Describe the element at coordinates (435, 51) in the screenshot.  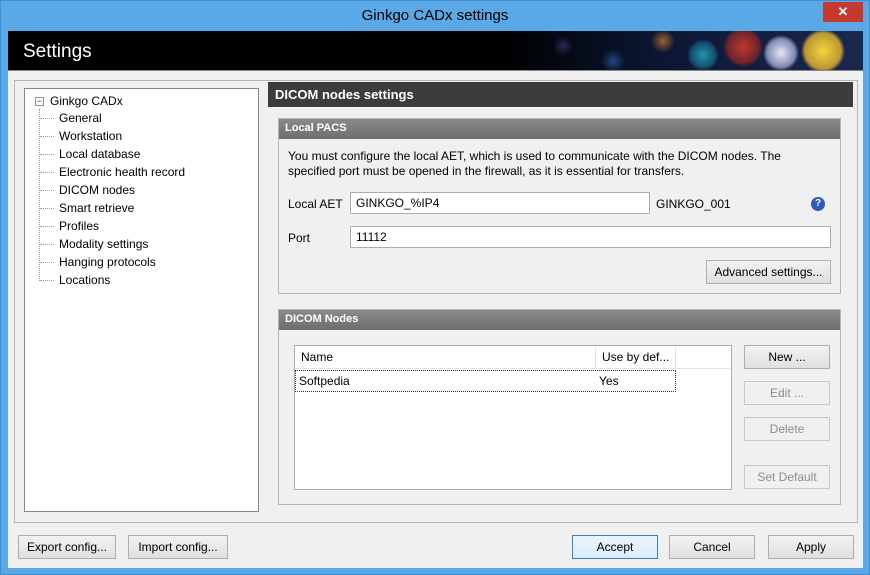
I see `settings-banner: Settings` at that location.